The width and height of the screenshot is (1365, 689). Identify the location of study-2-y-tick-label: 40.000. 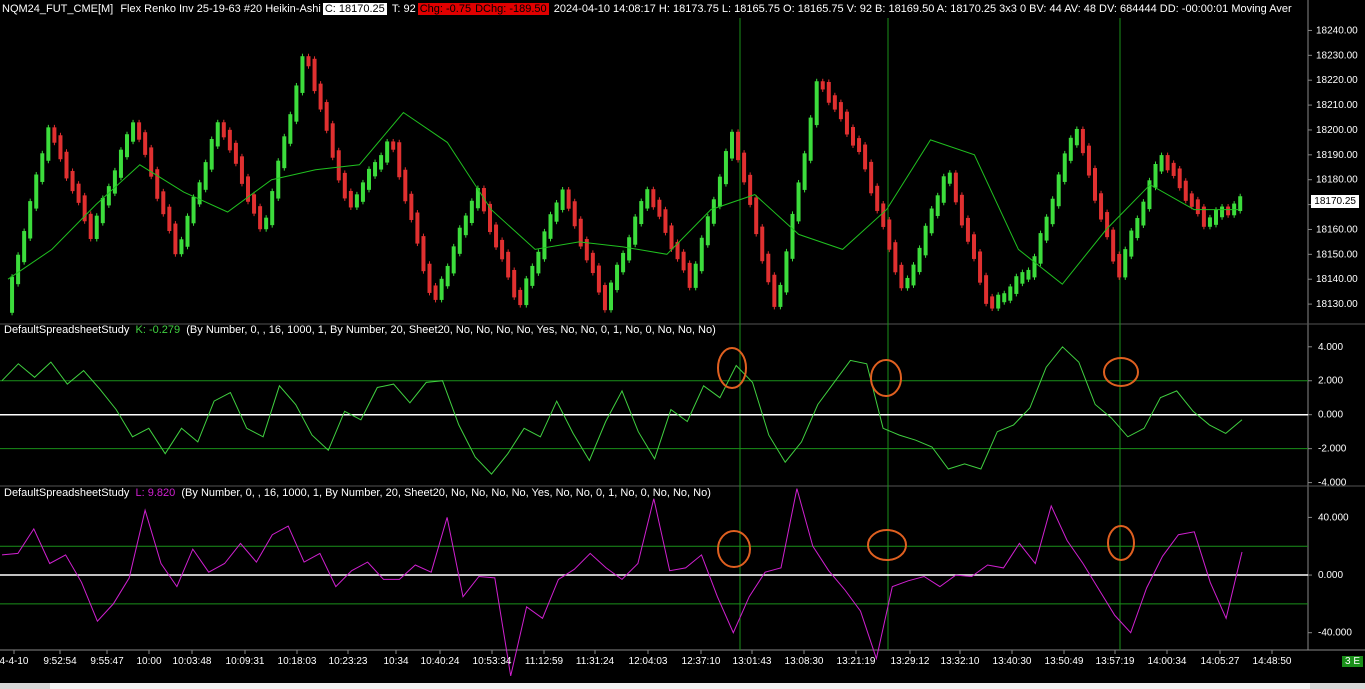
(1333, 517).